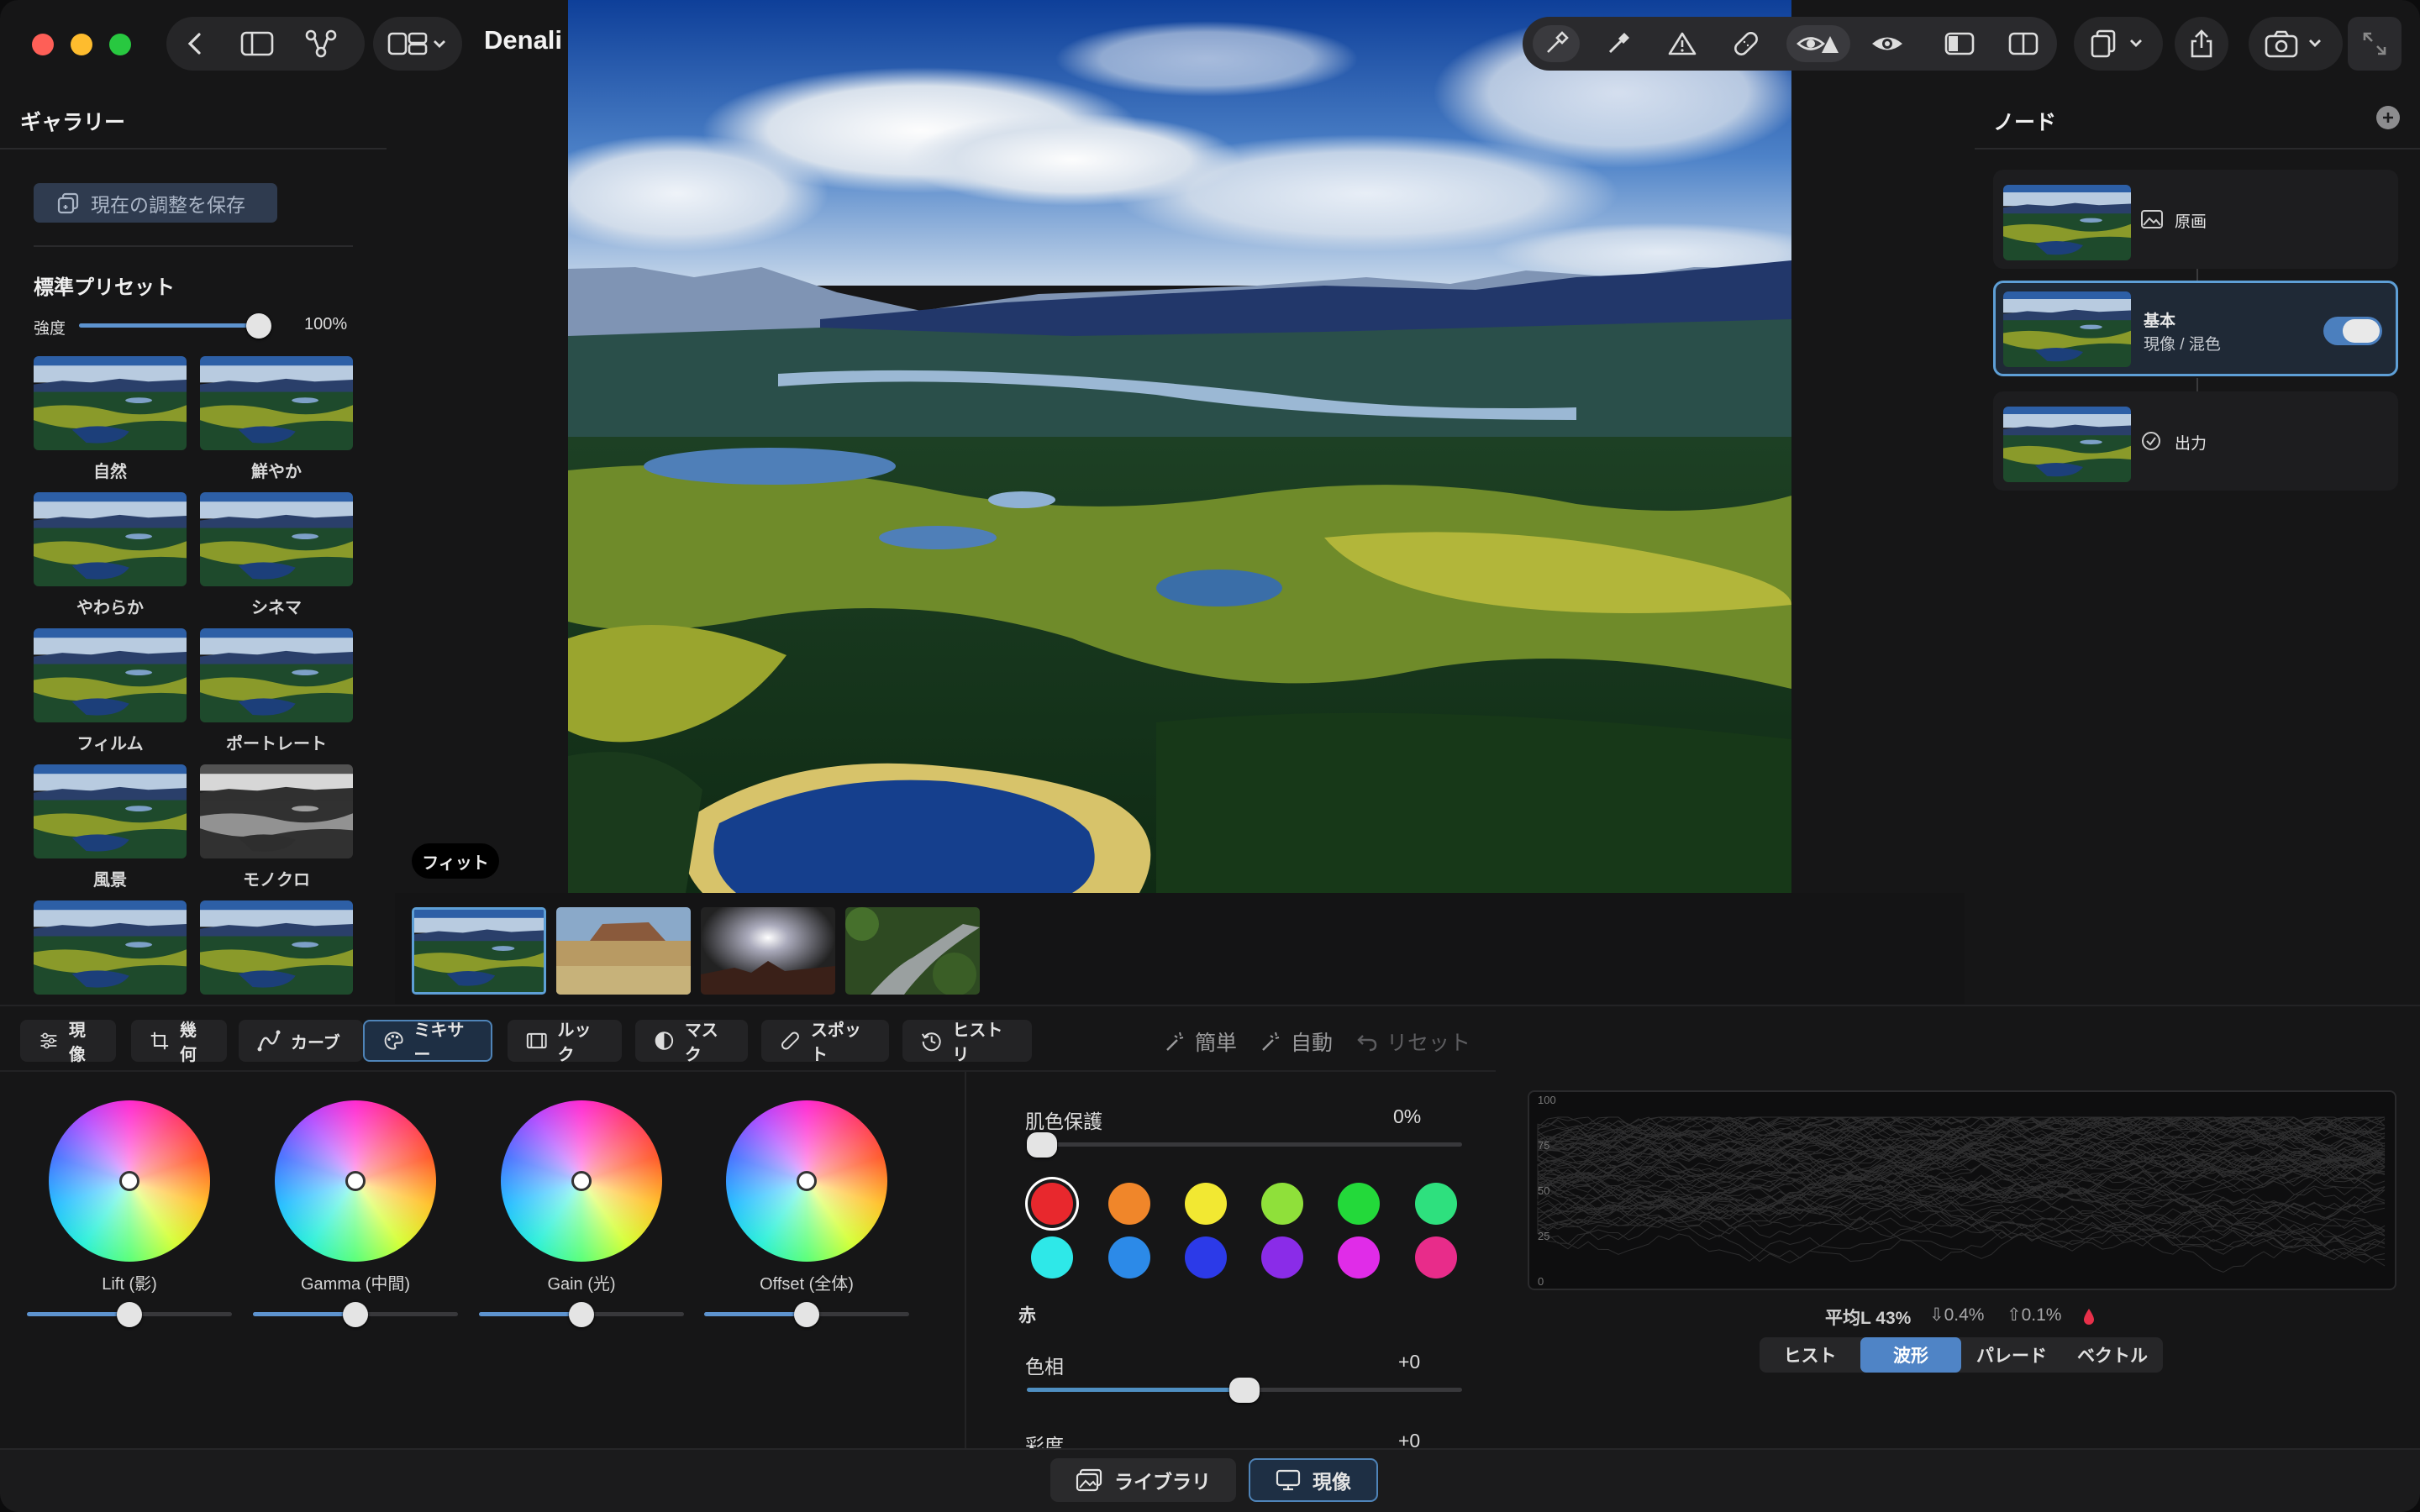  I want to click on preview-button, so click(1887, 43).